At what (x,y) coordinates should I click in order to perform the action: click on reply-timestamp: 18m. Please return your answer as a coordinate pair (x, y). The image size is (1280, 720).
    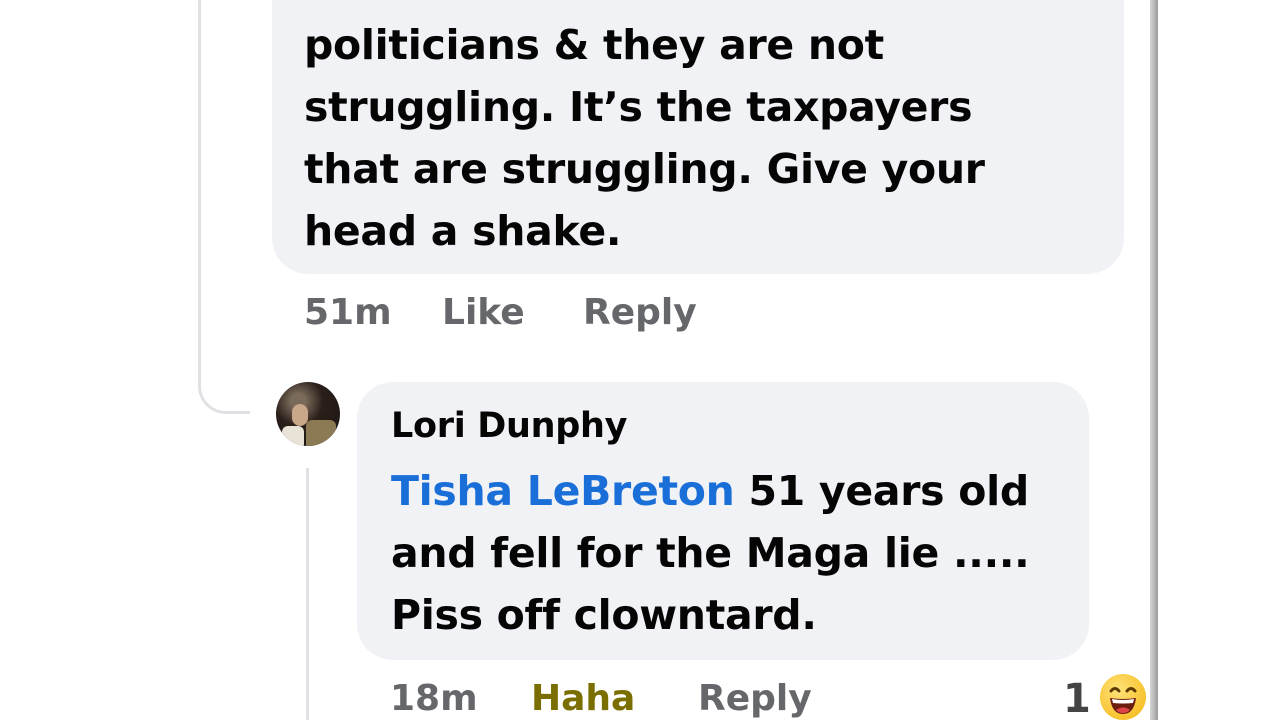
    Looking at the image, I should click on (434, 698).